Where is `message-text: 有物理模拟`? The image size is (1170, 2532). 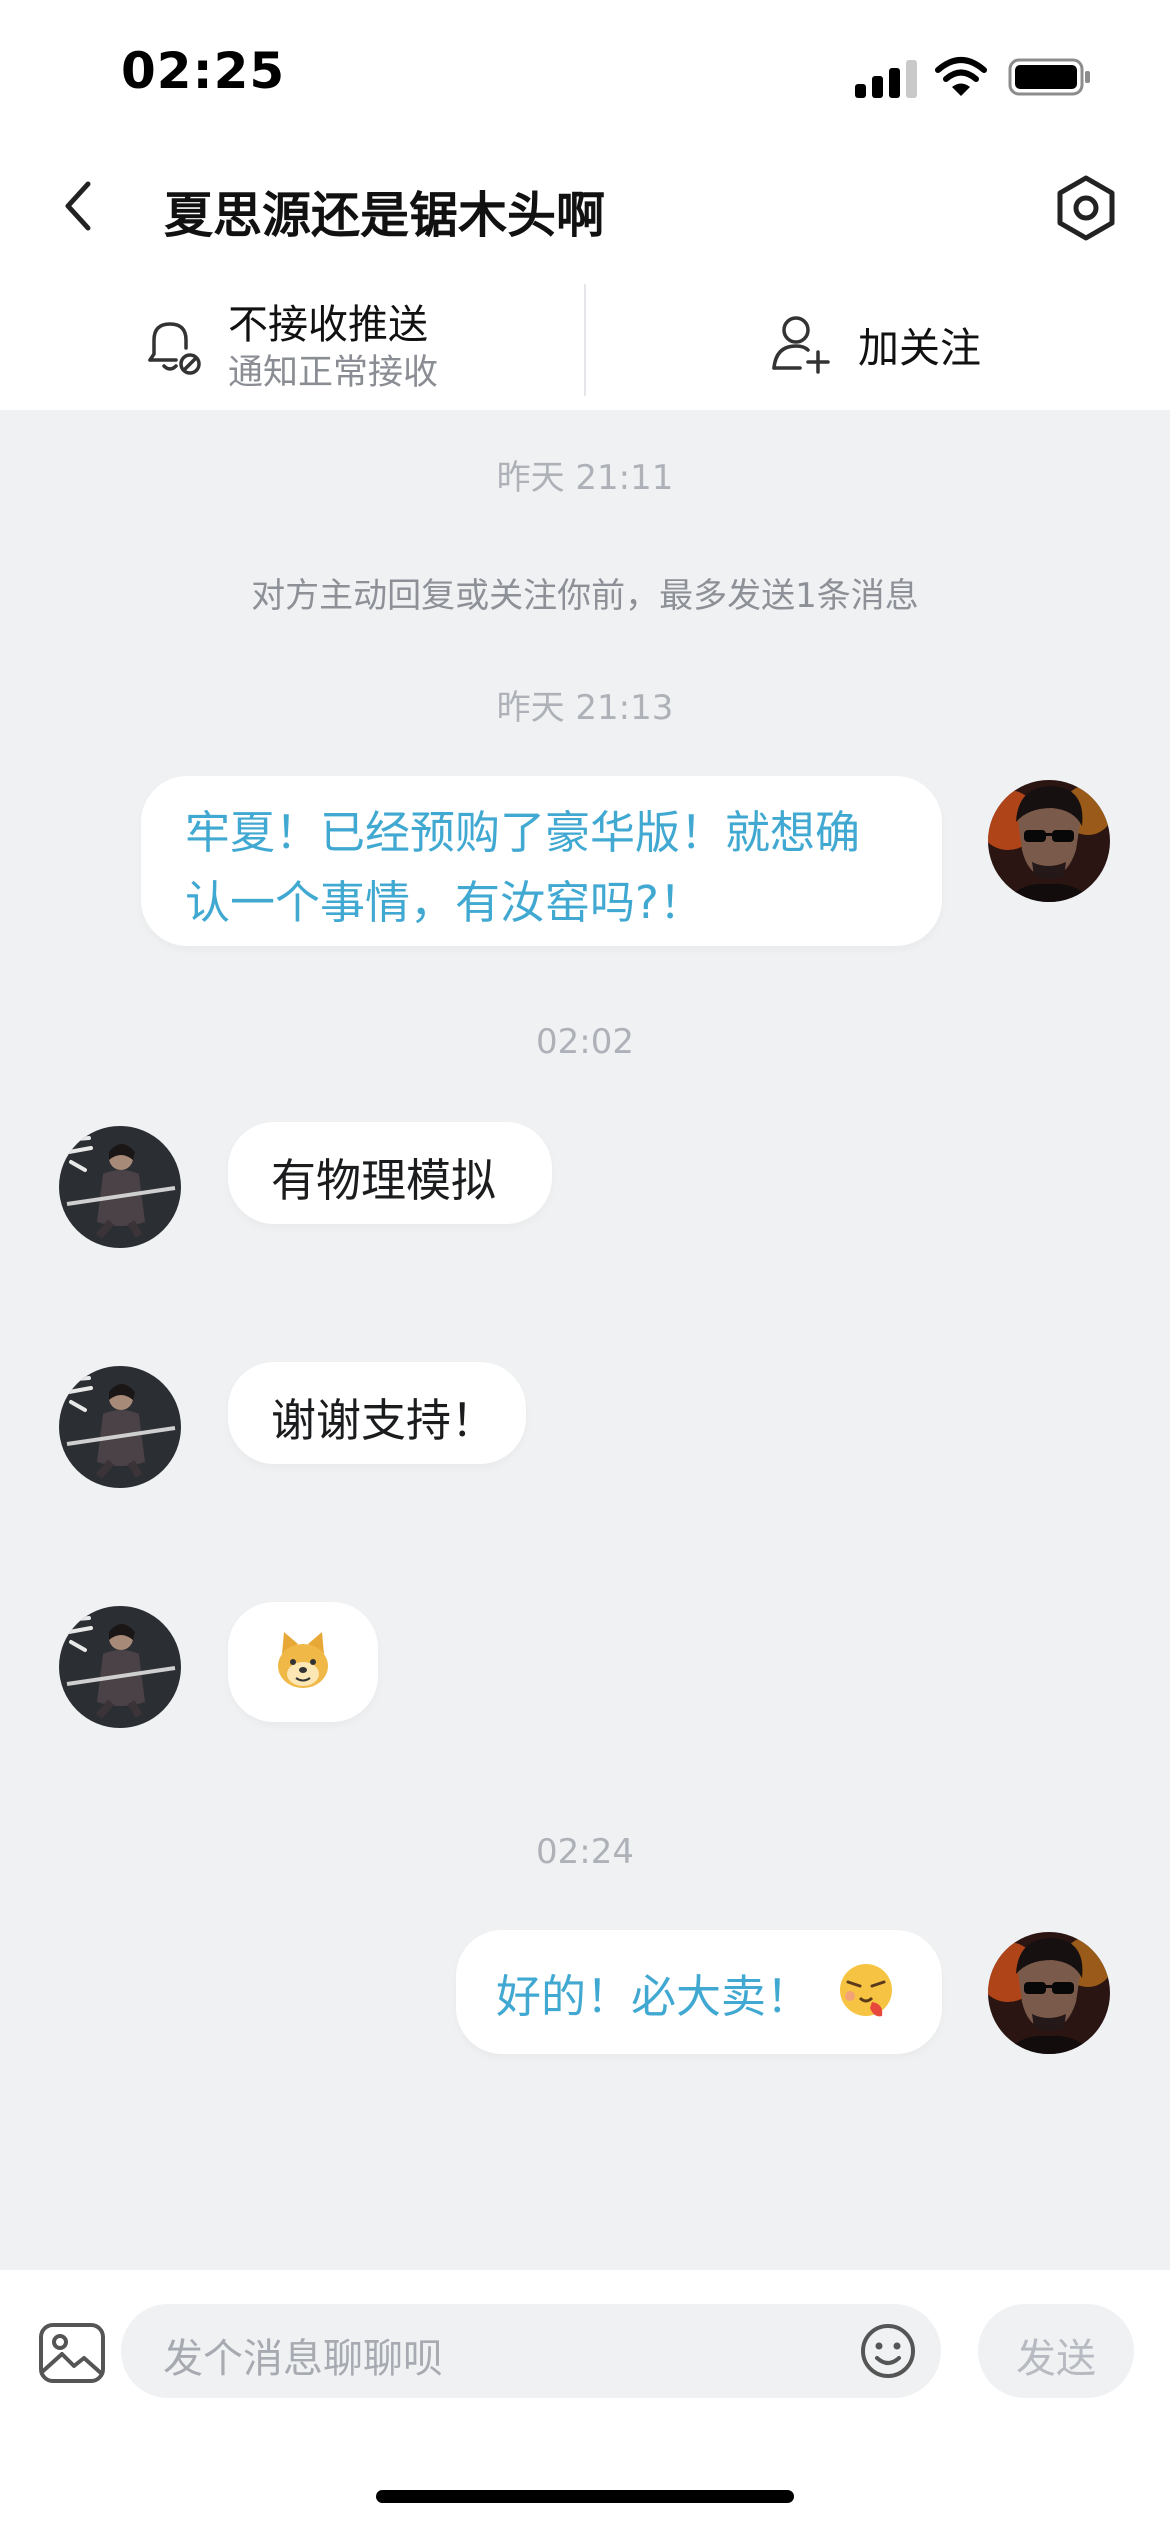
message-text: 有物理模拟 is located at coordinates (384, 1180).